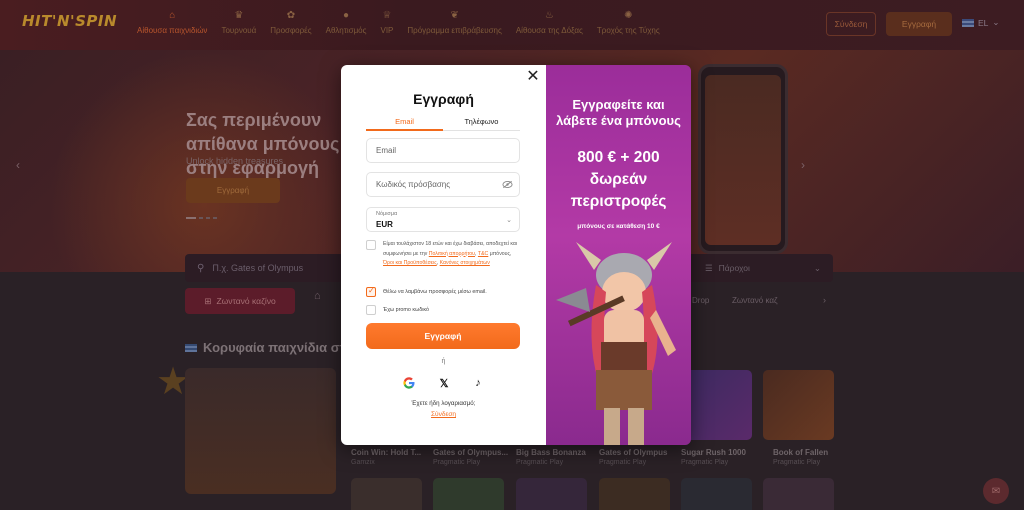  What do you see at coordinates (257, 268) in the screenshot?
I see `search-input: Π.χ. Gates of Olympus` at bounding box center [257, 268].